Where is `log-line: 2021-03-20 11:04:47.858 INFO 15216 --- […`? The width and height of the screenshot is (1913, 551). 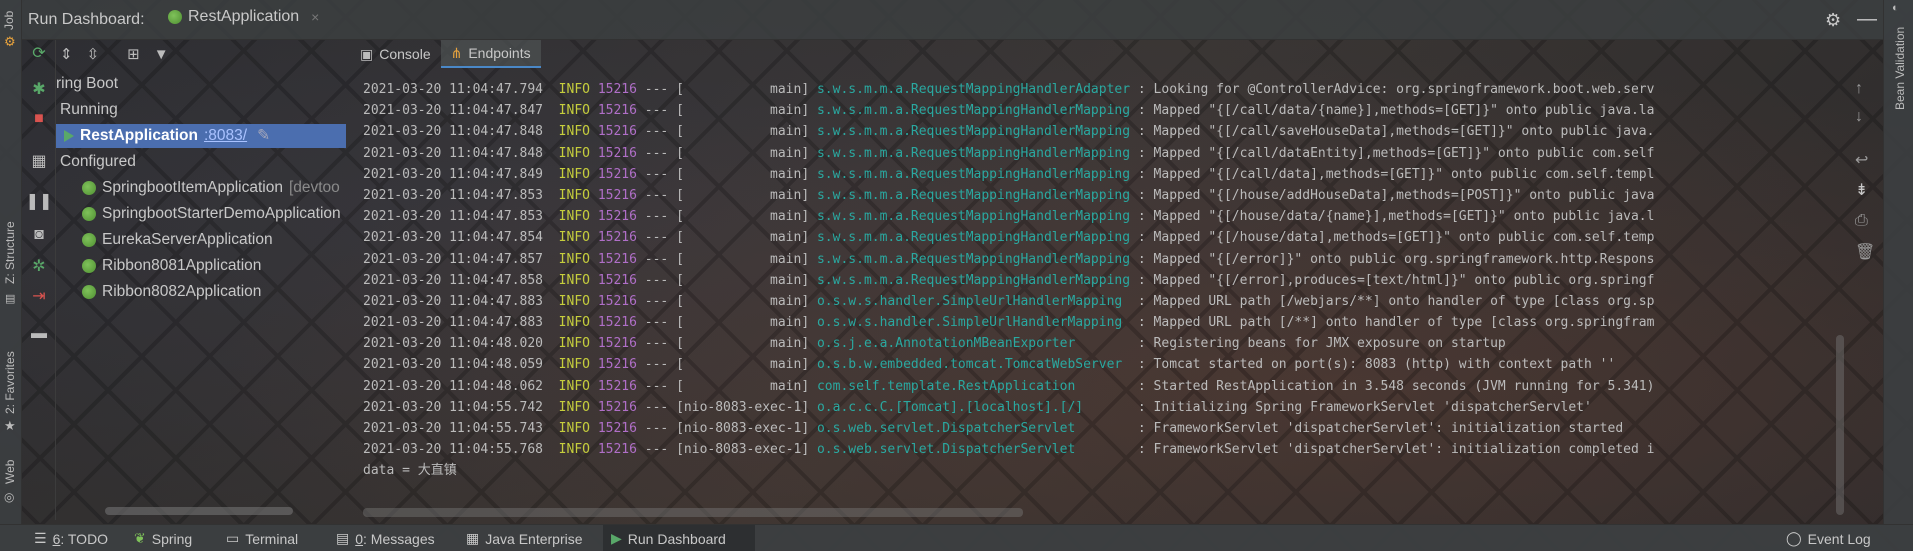 log-line: 2021-03-20 11:04:47.858 INFO 15216 --- [… is located at coordinates (1008, 280).